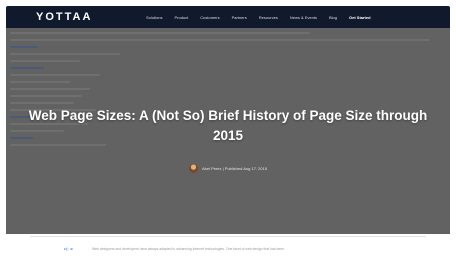 The width and height of the screenshot is (456, 259). I want to click on divider, so click(228, 236).